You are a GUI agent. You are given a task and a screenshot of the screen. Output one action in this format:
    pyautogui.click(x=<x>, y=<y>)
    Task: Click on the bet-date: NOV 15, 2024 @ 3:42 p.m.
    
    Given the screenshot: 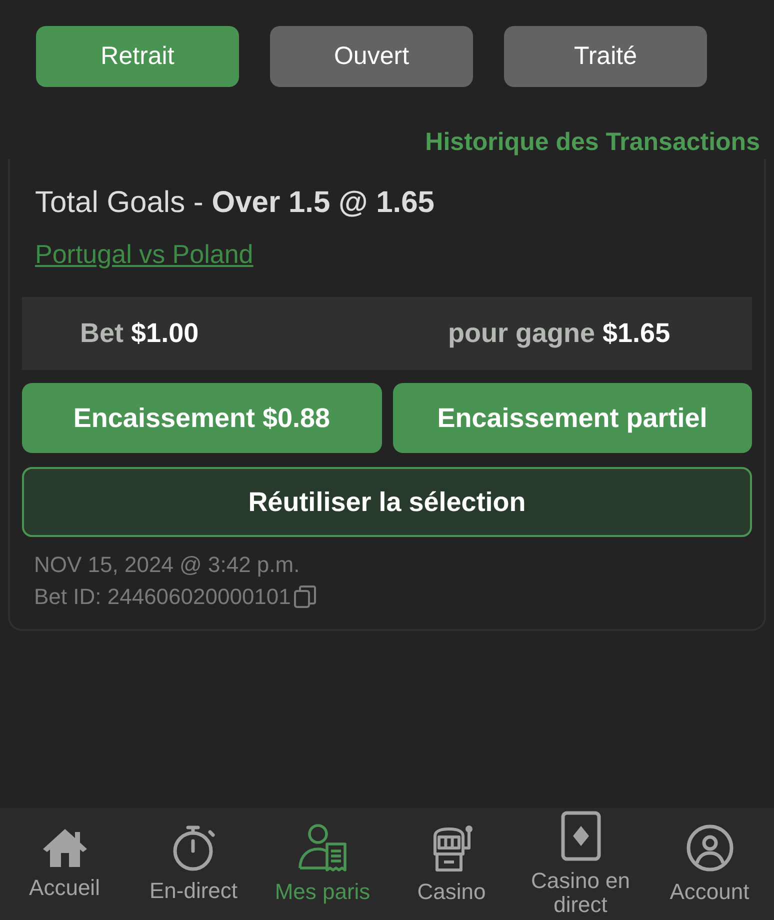 What is the action you would take?
    pyautogui.click(x=167, y=565)
    